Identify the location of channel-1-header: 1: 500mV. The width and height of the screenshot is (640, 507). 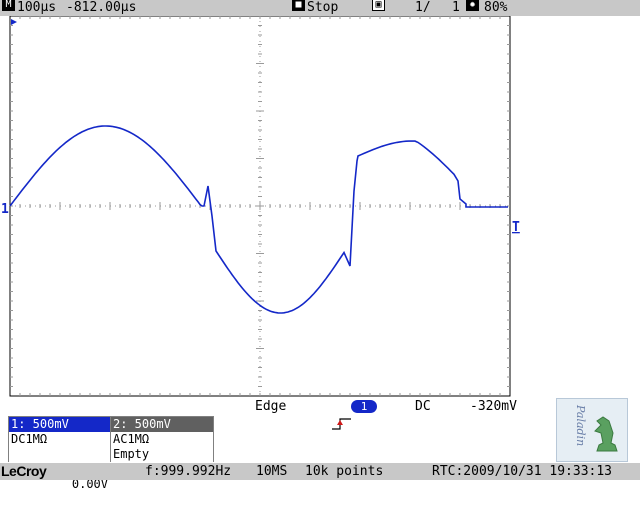
(59, 424).